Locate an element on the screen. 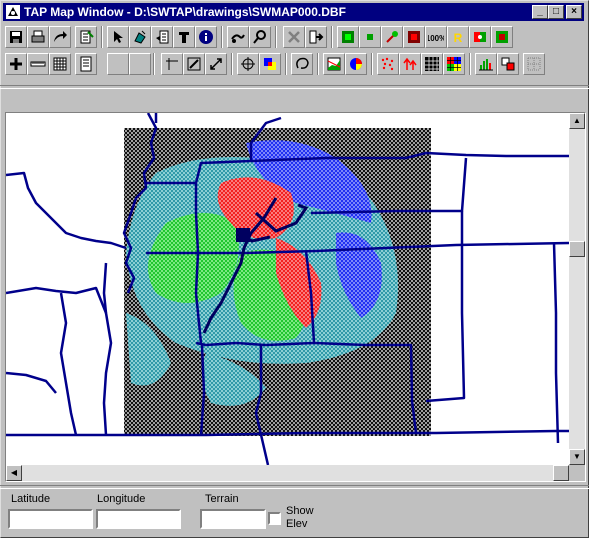 Image resolution: width=589 pixels, height=538 pixels. svg-text: 100% is located at coordinates (436, 38).